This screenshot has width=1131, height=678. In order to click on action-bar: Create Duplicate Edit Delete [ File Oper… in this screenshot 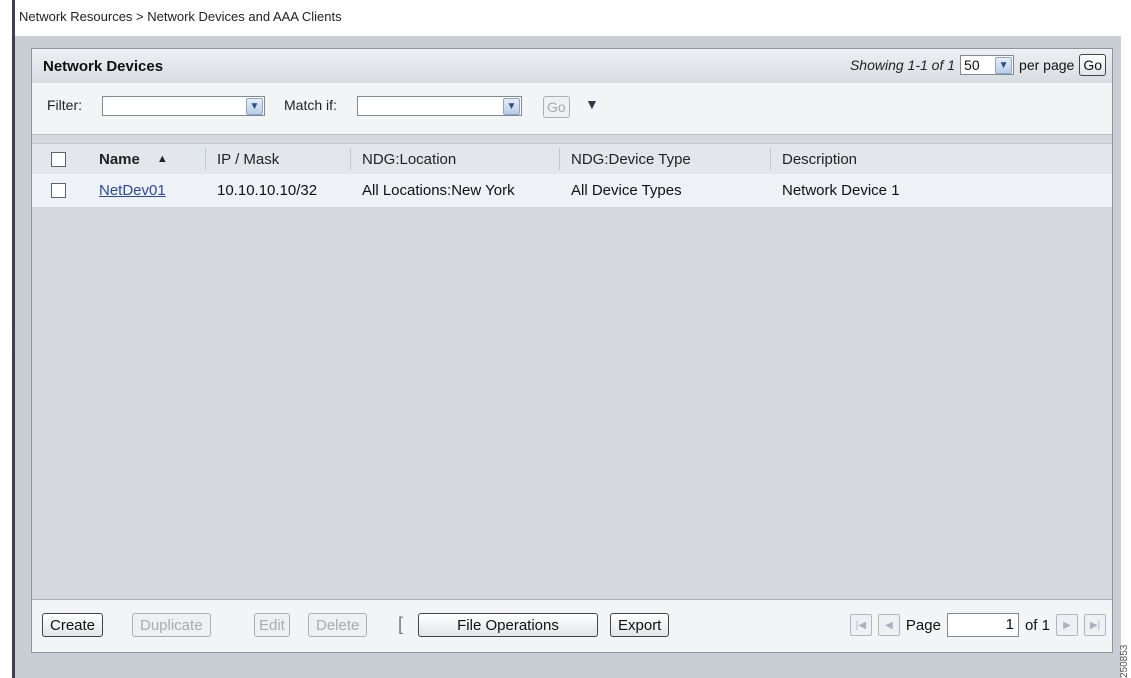, I will do `click(572, 625)`.